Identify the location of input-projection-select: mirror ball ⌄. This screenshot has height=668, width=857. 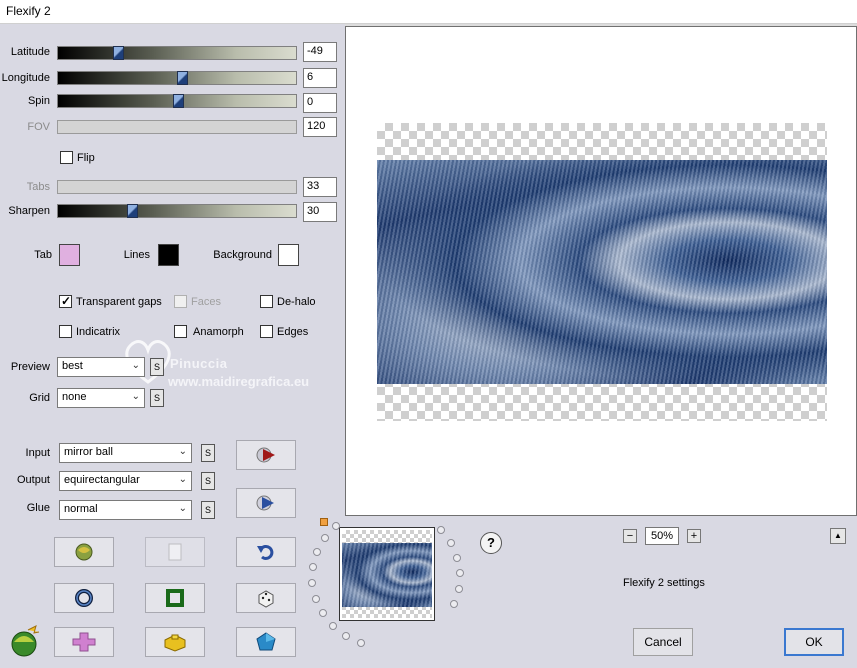
(125, 453).